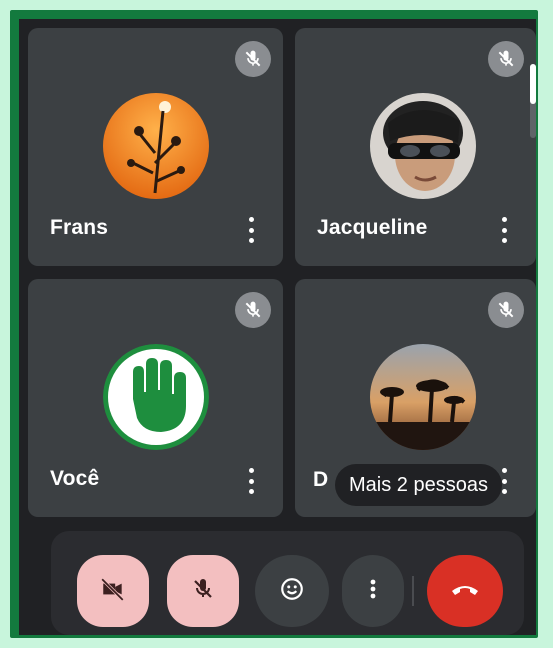 Image resolution: width=553 pixels, height=648 pixels. I want to click on scrollbar, so click(533, 101).